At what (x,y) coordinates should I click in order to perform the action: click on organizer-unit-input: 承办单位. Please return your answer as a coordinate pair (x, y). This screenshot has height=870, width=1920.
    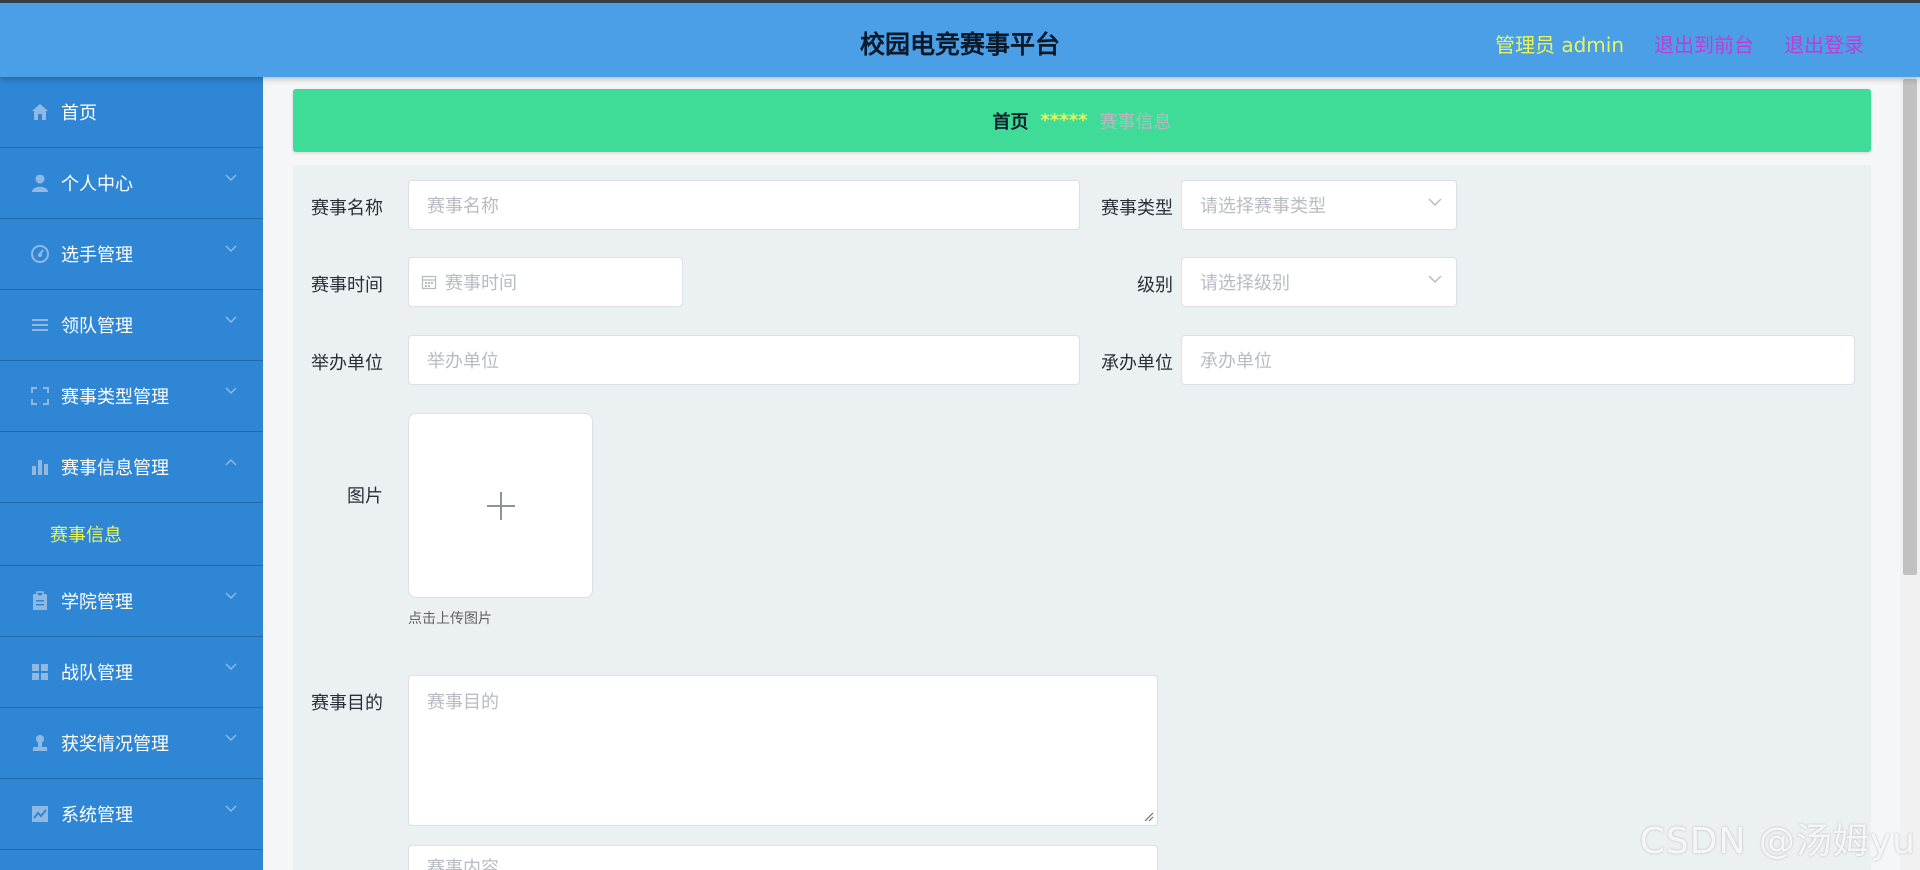
    Looking at the image, I should click on (1518, 360).